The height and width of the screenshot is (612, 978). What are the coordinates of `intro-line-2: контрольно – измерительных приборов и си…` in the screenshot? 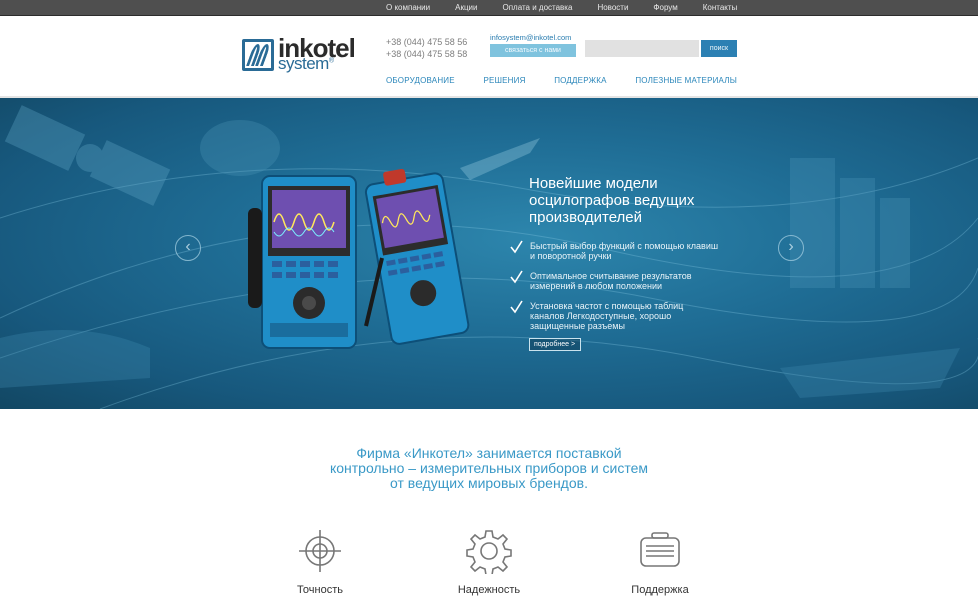 It's located at (489, 468).